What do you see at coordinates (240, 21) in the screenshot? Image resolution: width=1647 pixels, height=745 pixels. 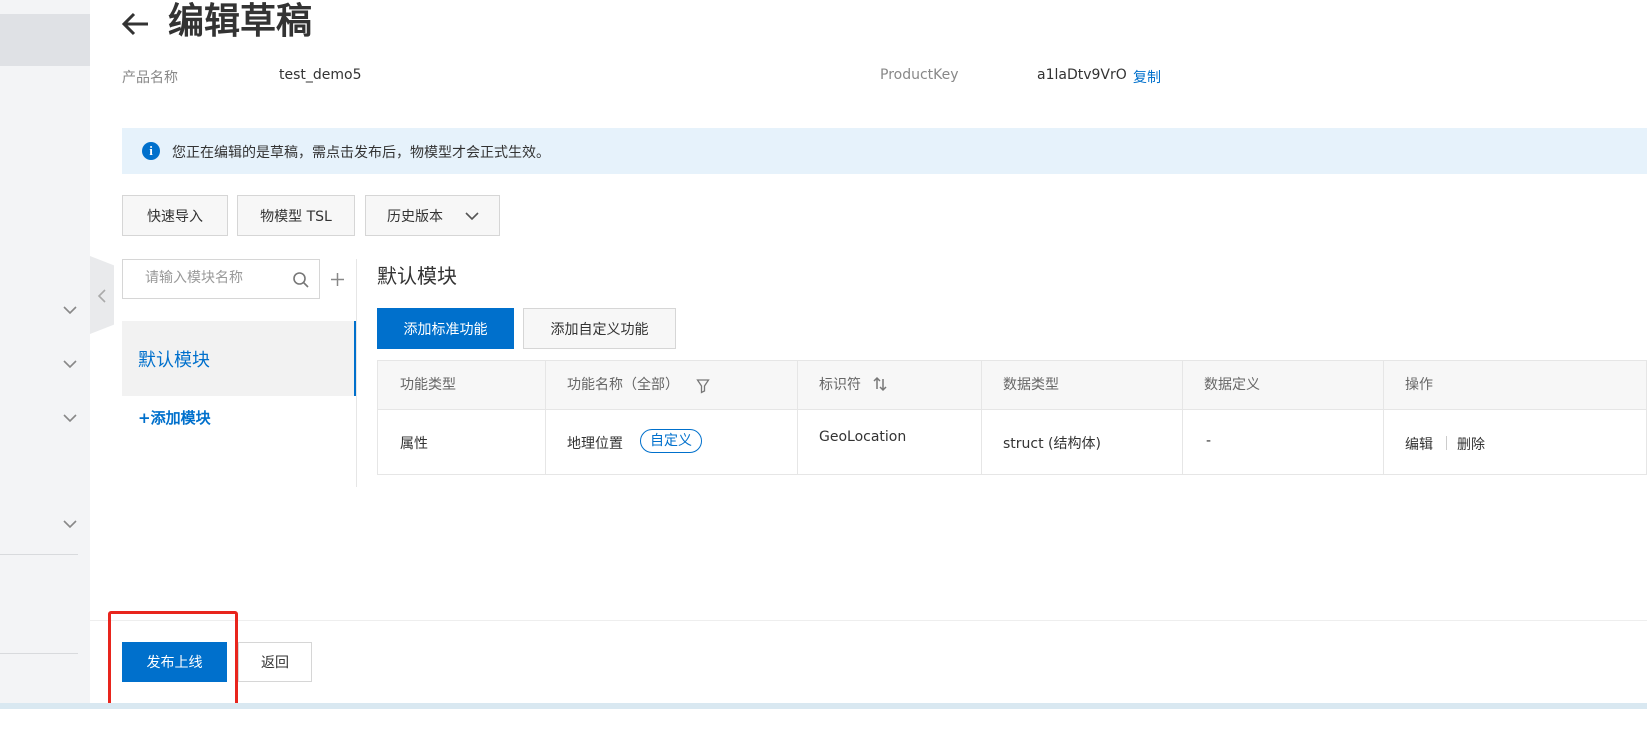 I see `page-title: 编辑草稿` at bounding box center [240, 21].